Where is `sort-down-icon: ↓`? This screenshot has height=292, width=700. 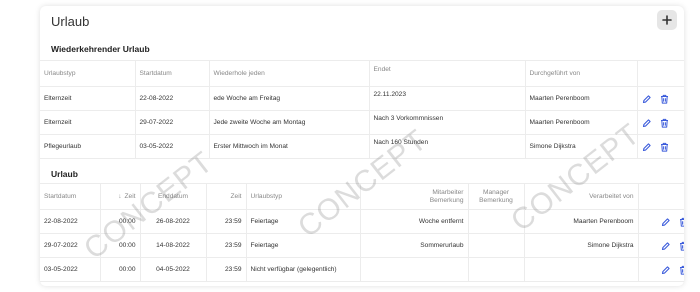 sort-down-icon: ↓ is located at coordinates (120, 196).